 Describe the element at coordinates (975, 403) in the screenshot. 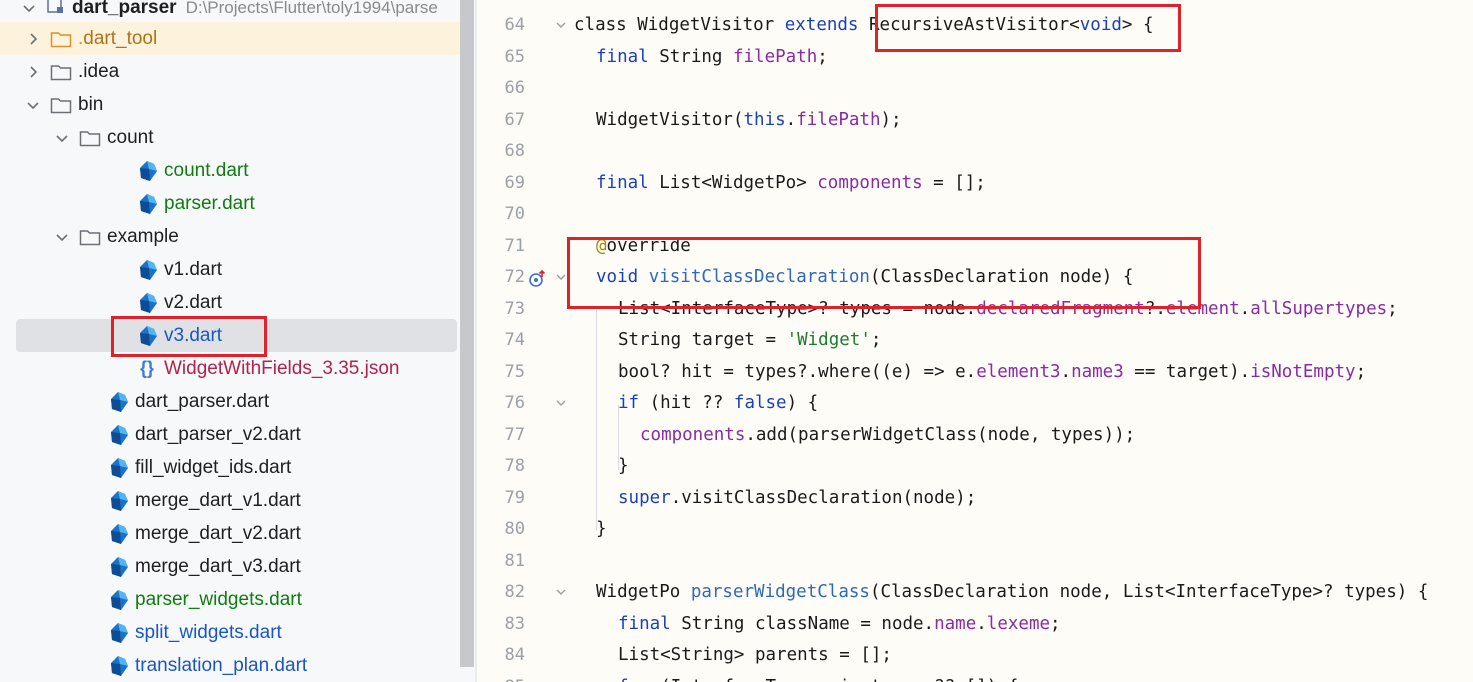

I see `code-line: 76 if (hit ?? false) {` at that location.